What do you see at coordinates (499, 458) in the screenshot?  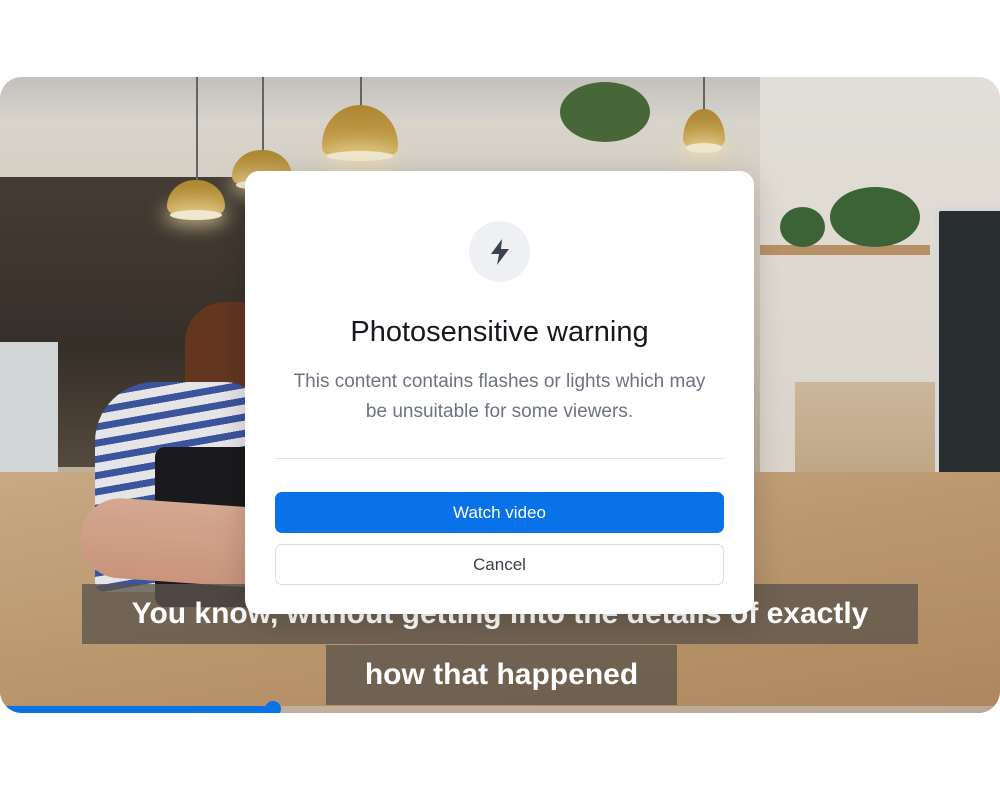 I see `divider` at bounding box center [499, 458].